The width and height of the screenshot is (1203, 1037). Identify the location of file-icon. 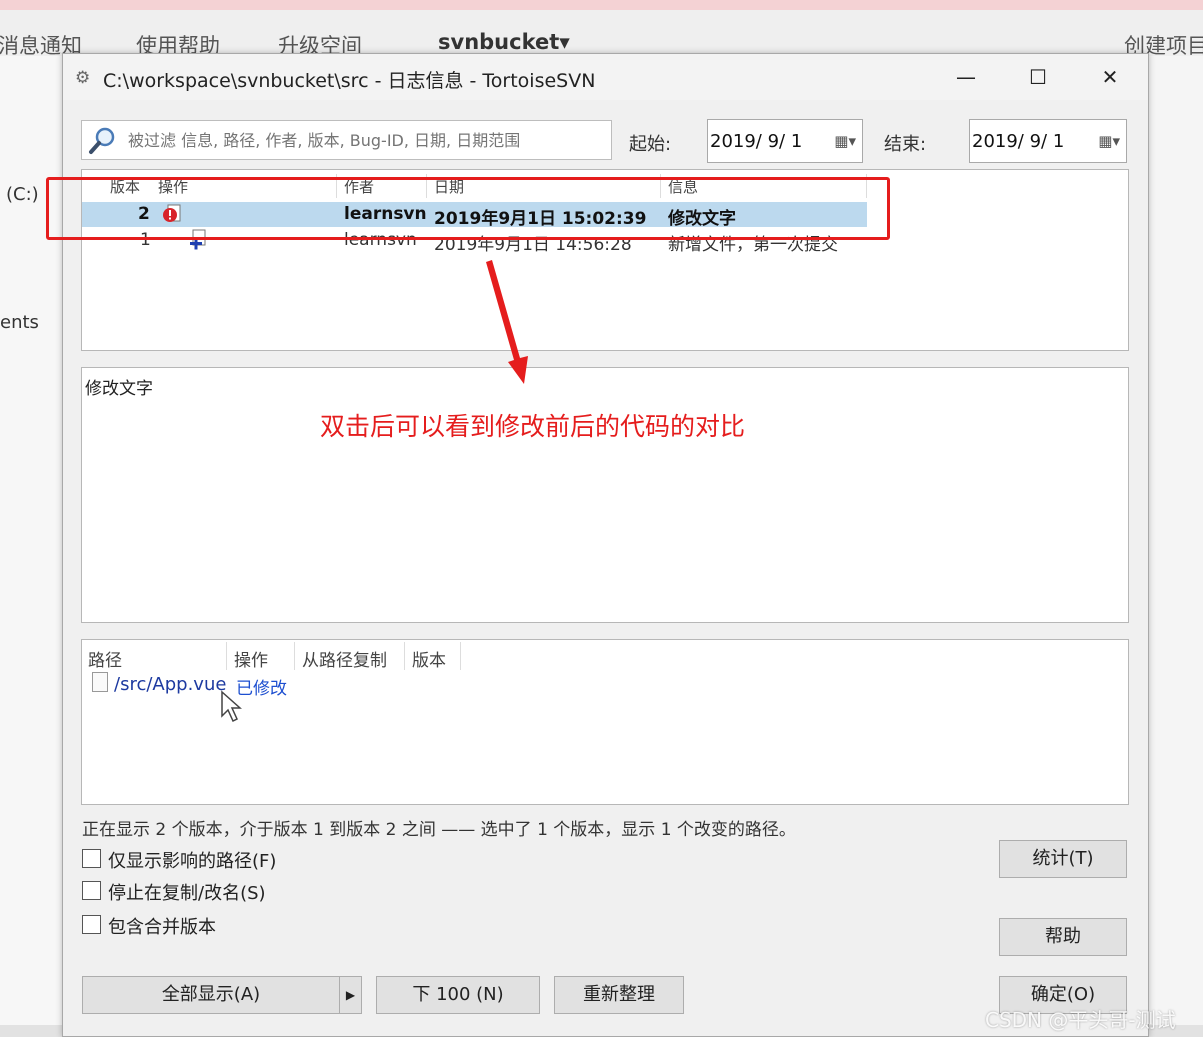
(100, 682).